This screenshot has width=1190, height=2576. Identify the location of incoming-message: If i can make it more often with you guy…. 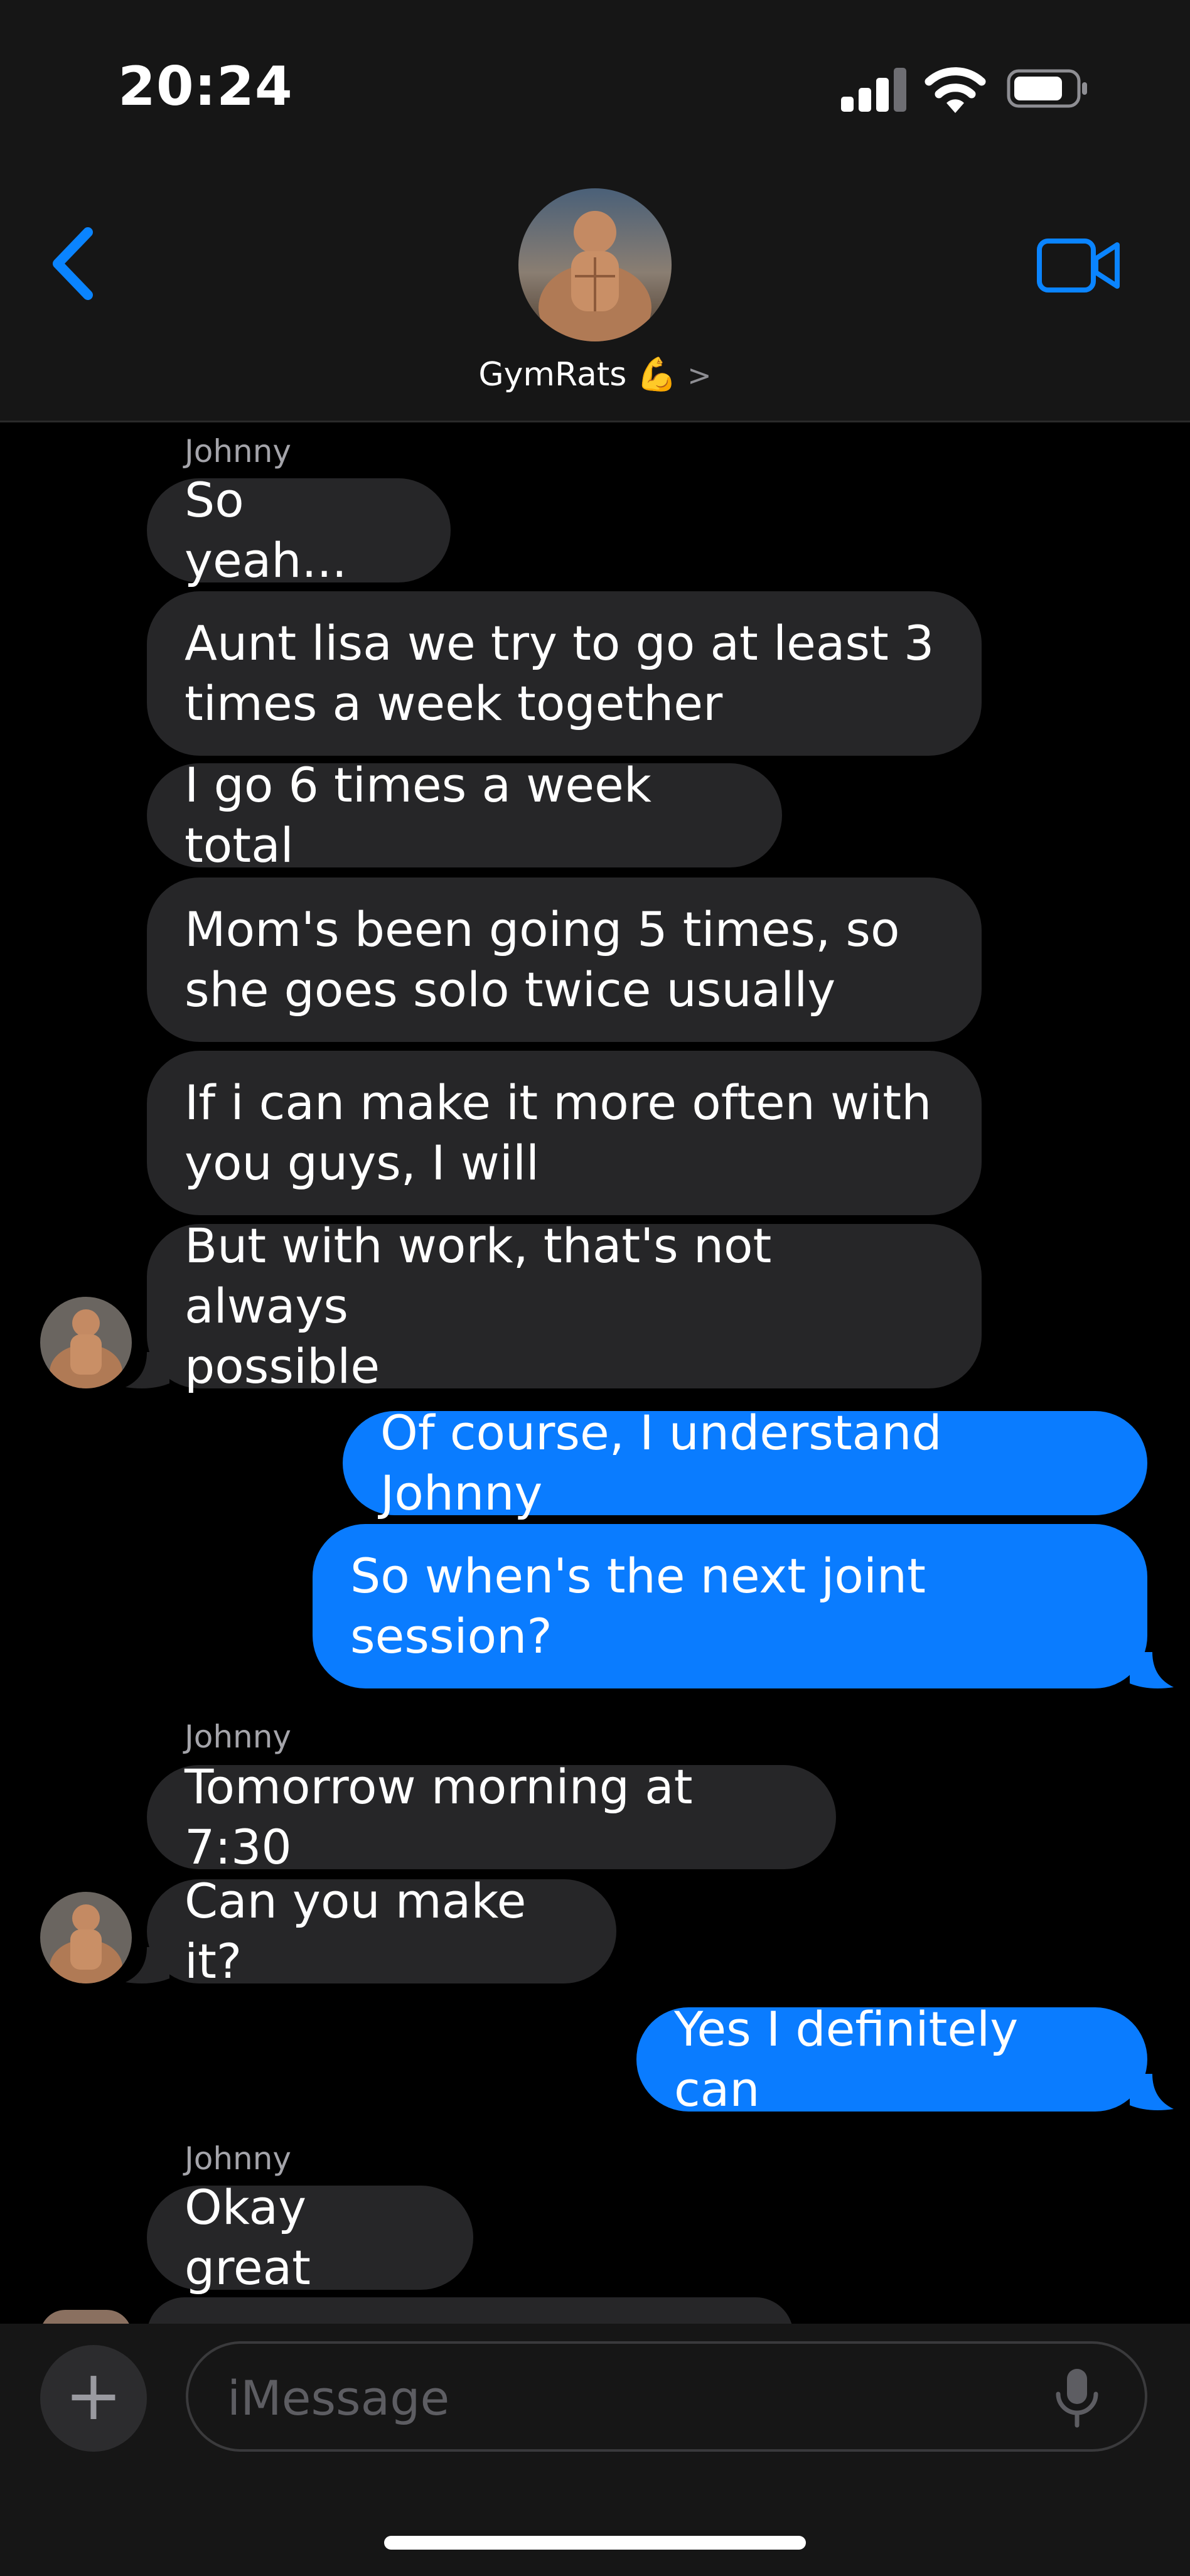
(564, 1133).